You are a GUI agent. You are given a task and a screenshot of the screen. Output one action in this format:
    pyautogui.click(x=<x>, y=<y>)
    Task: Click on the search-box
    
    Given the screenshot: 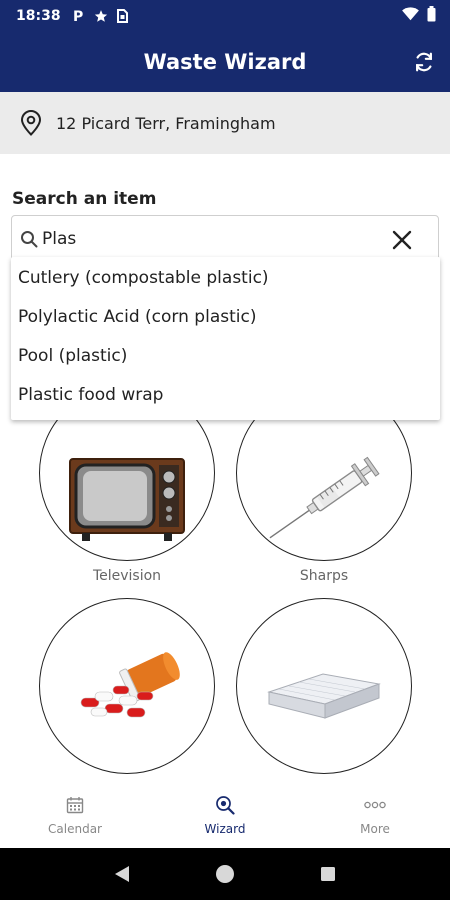 What is the action you would take?
    pyautogui.click(x=225, y=239)
    